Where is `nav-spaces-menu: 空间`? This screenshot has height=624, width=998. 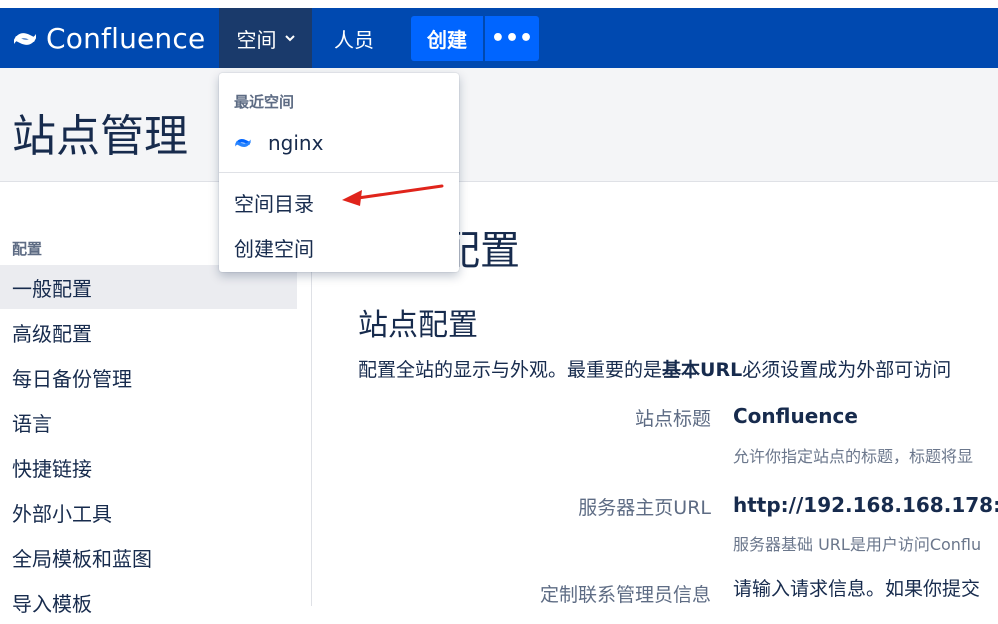
nav-spaces-menu: 空间 is located at coordinates (265, 38).